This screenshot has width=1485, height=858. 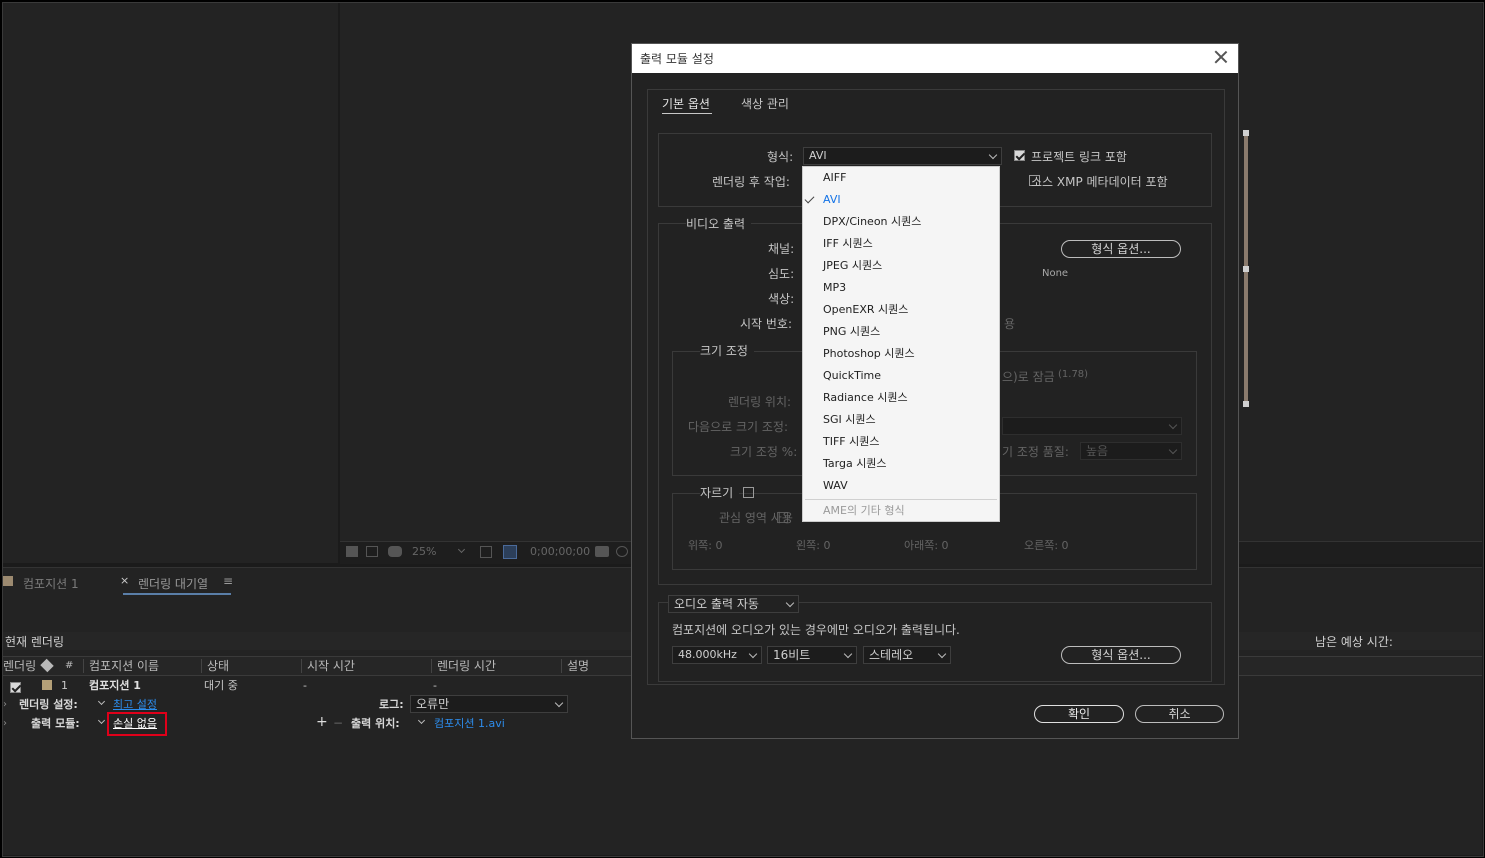 What do you see at coordinates (578, 666) in the screenshot?
I see `col-comment: 설명` at bounding box center [578, 666].